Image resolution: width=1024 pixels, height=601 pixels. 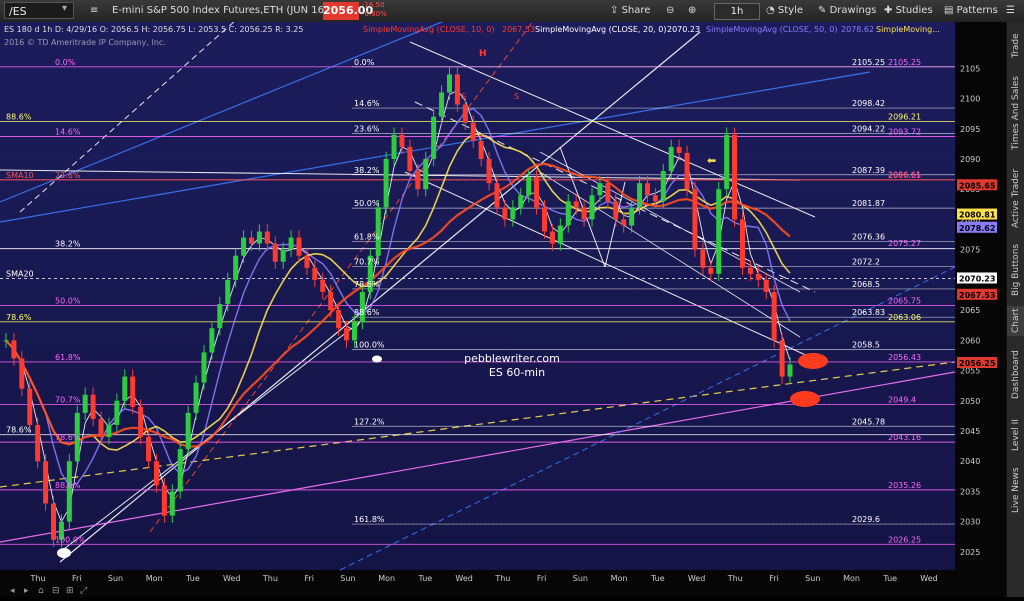 What do you see at coordinates (904, 131) in the screenshot?
I see `right-level-value: 2093.72` at bounding box center [904, 131].